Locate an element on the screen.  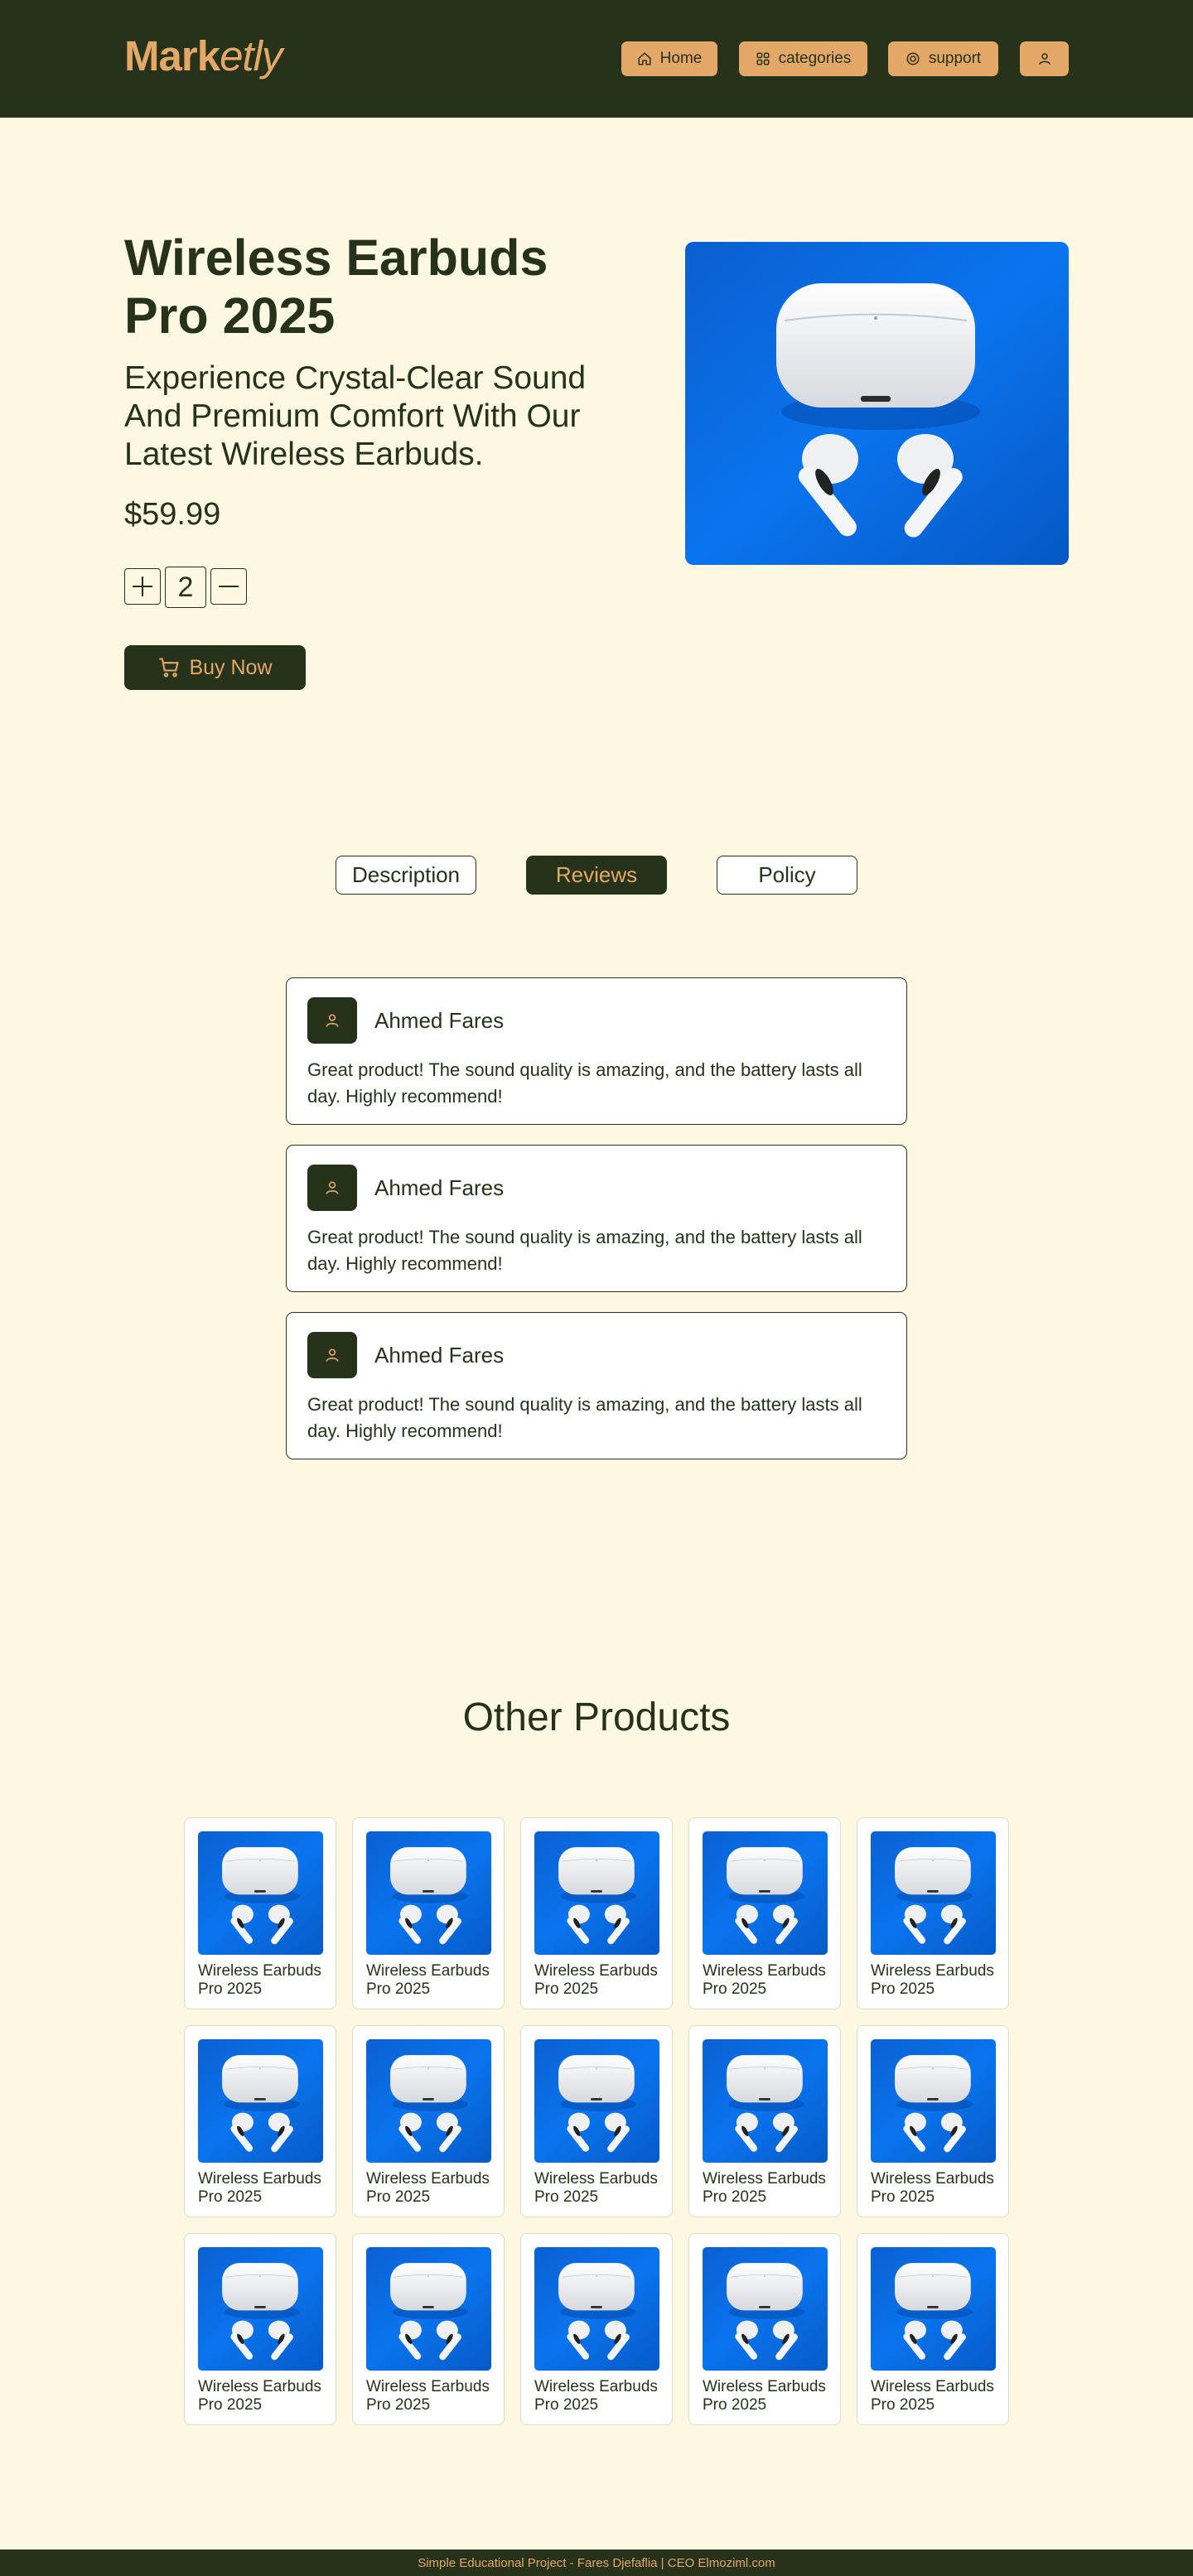
nav-categories-button: categories is located at coordinates (803, 58).